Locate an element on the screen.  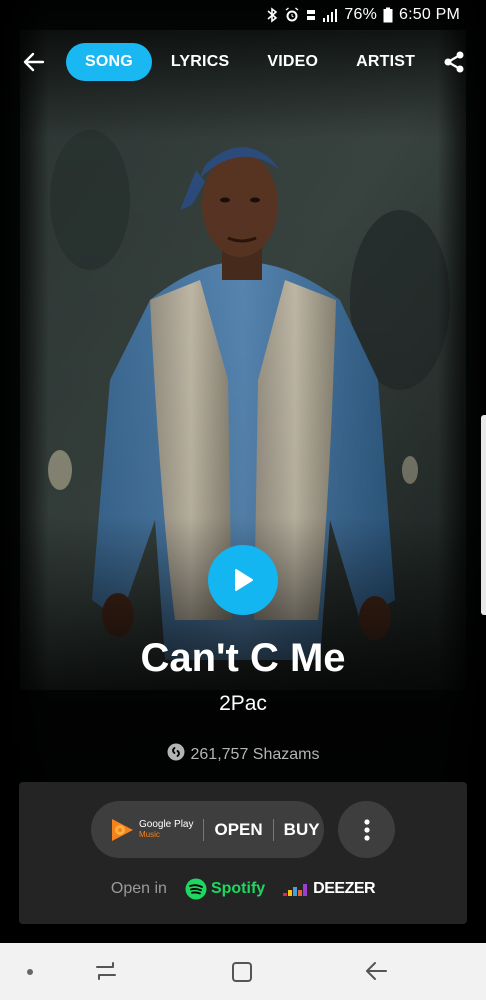
clock: 6:50 PM is located at coordinates (429, 14).